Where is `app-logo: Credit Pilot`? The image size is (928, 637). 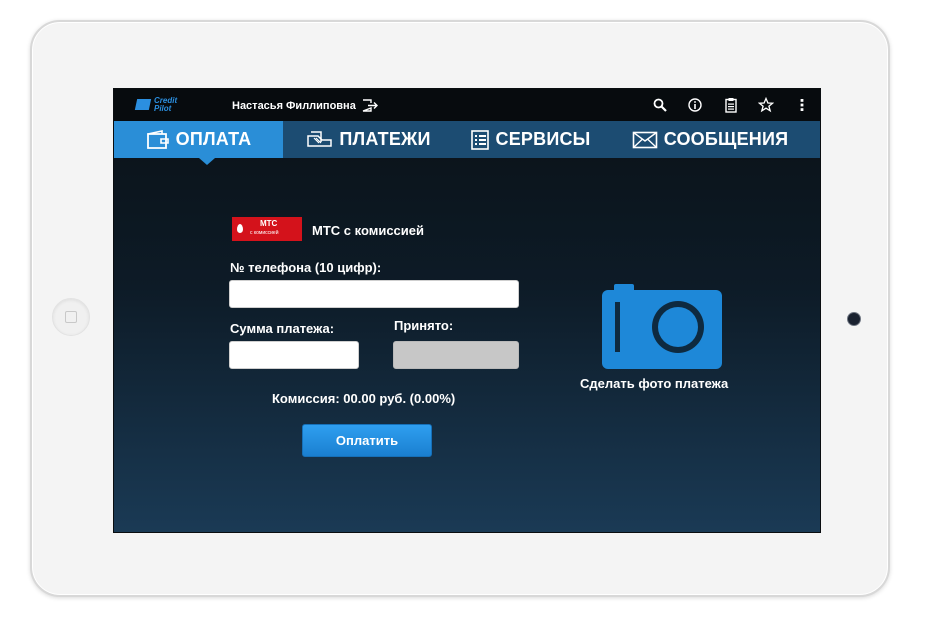
app-logo: Credit Pilot is located at coordinates (157, 106).